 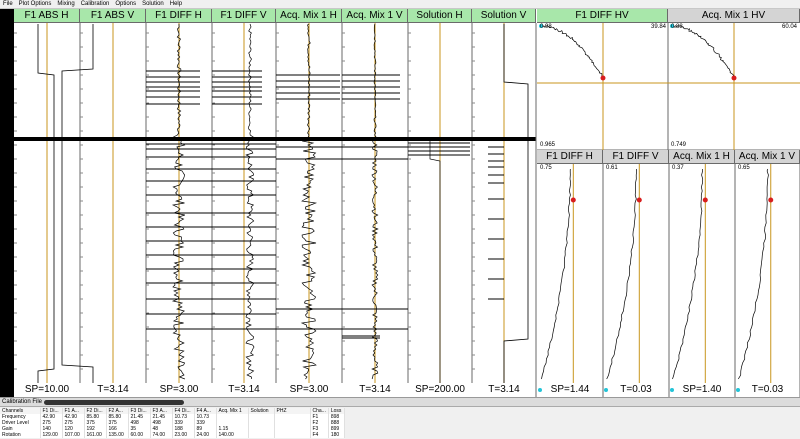 I want to click on vert-header-f1-diff-h: F1 DIFF H, so click(x=570, y=157).